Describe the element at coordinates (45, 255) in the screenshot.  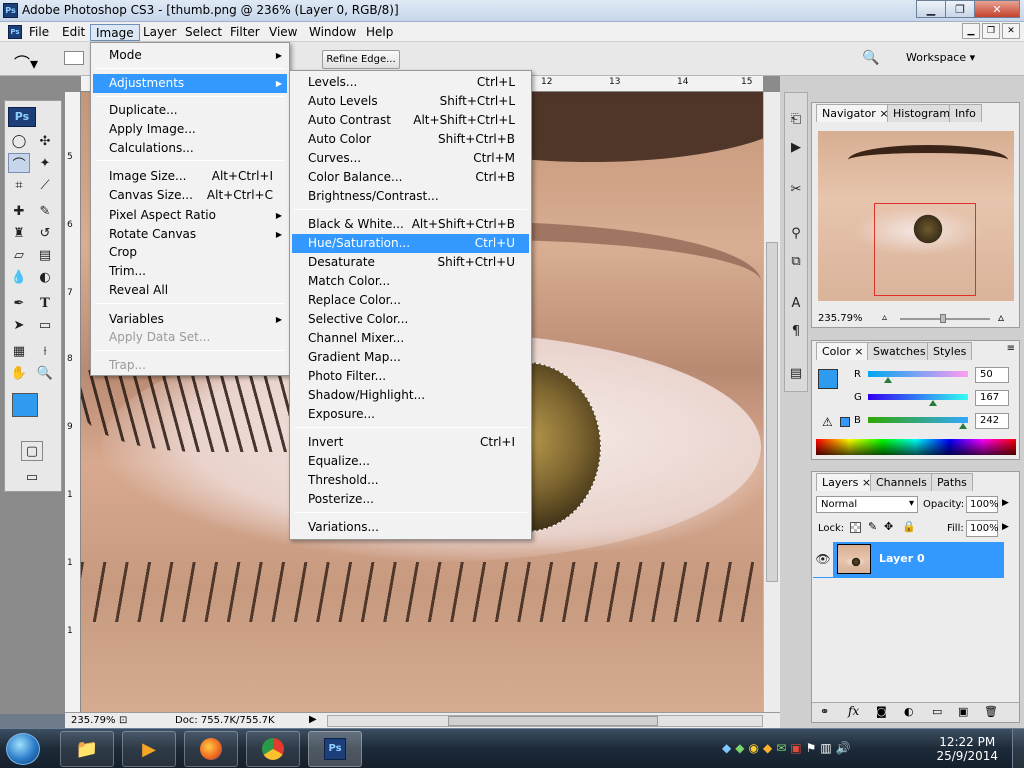
I see `gradient-tool-icon: ▤` at that location.